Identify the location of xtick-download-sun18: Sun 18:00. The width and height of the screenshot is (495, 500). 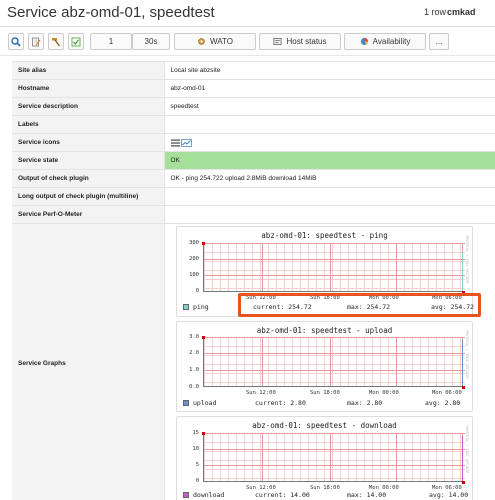
(325, 488).